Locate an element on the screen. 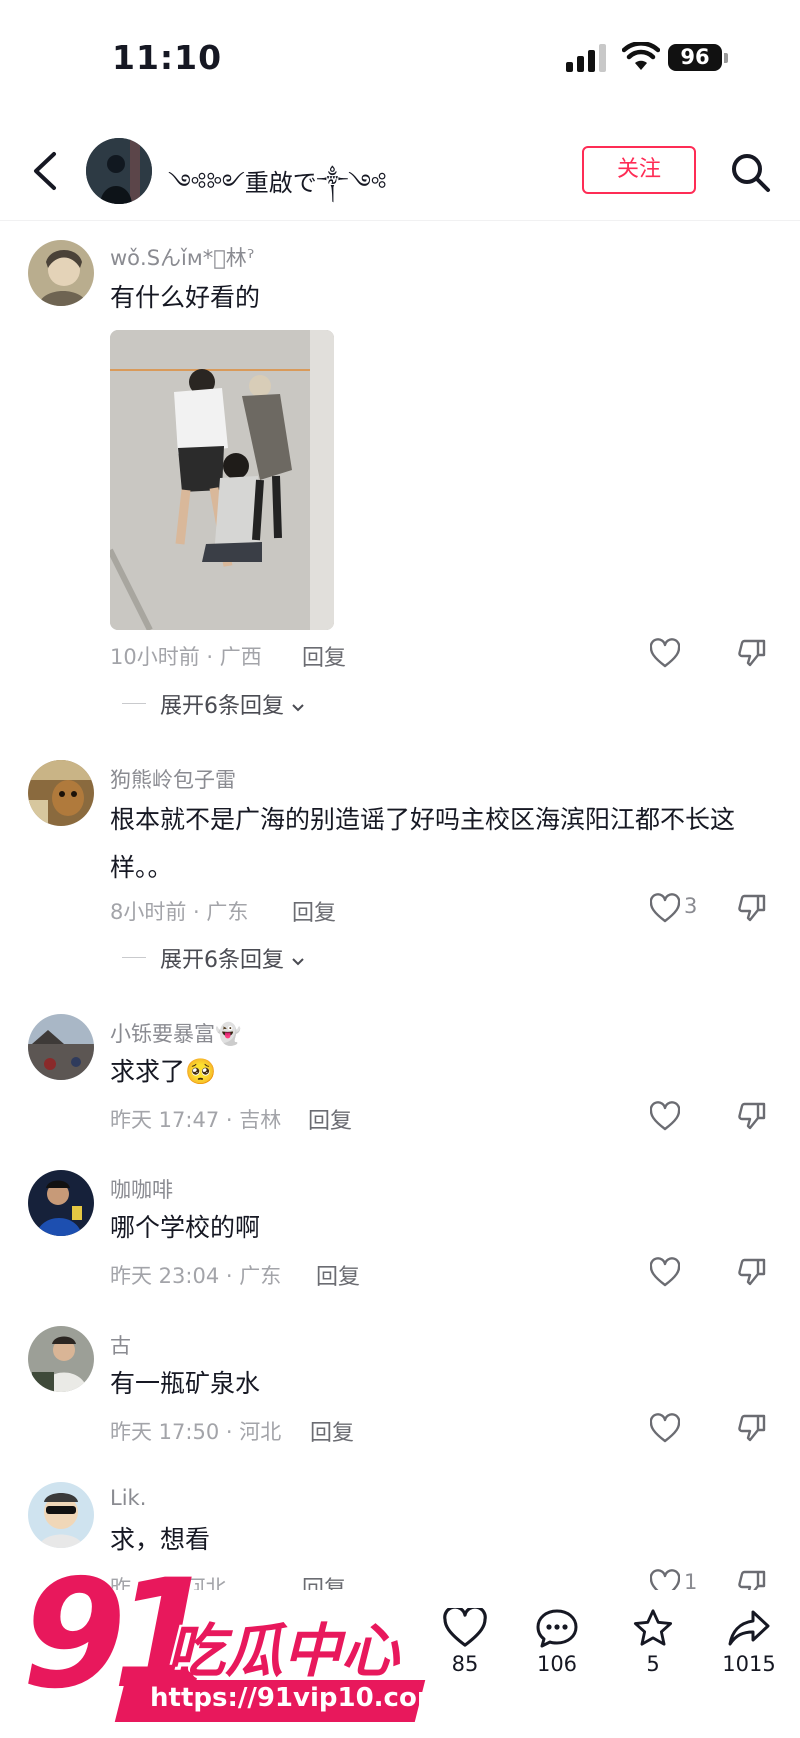 The width and height of the screenshot is (800, 1738). share-action: 1015 is located at coordinates (749, 1642).